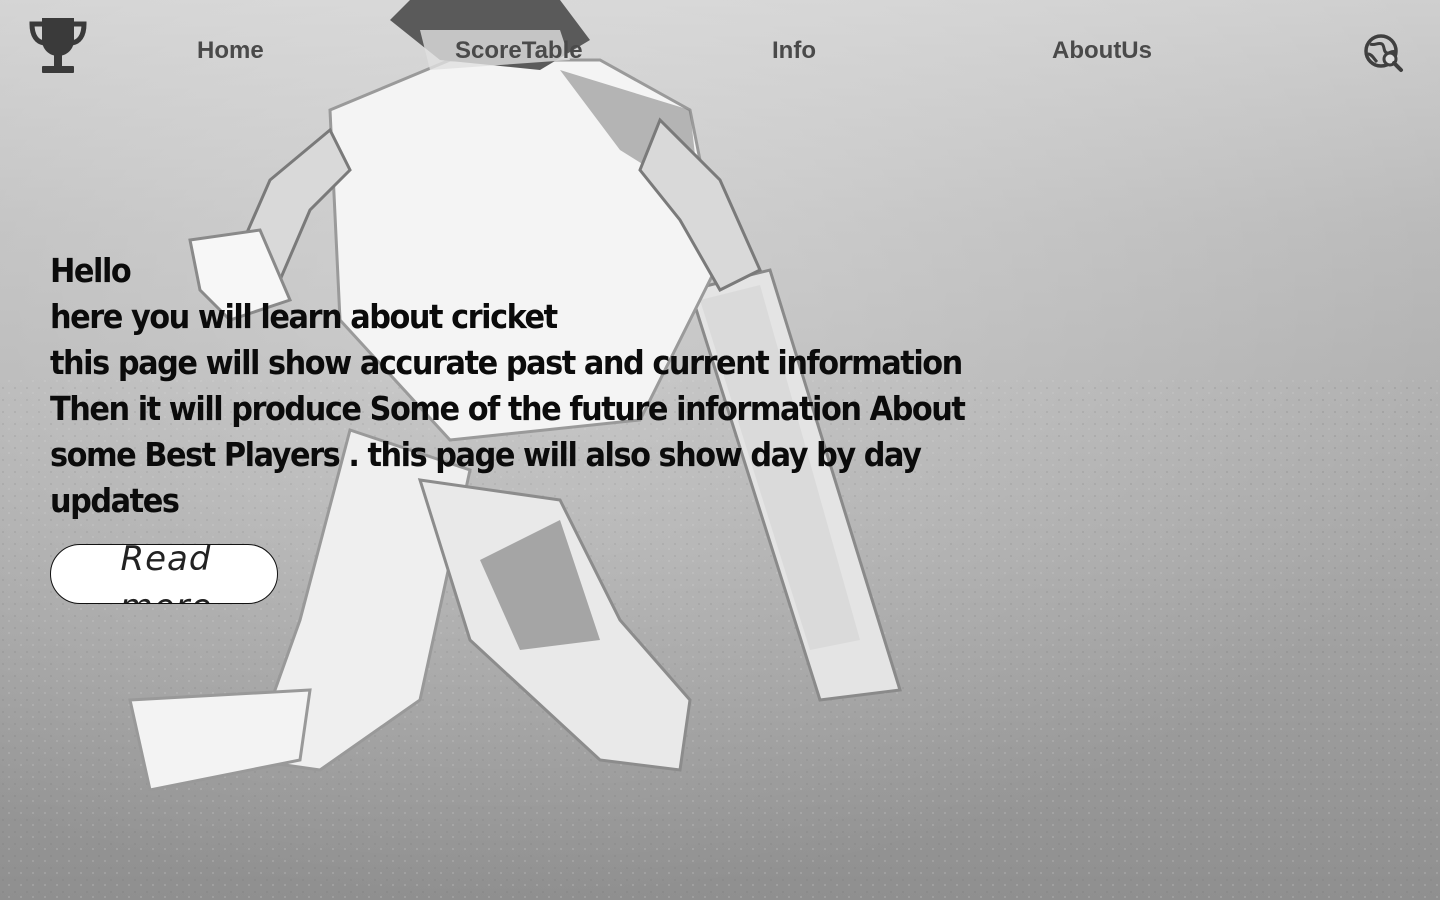  I want to click on trophy-icon, so click(58, 46).